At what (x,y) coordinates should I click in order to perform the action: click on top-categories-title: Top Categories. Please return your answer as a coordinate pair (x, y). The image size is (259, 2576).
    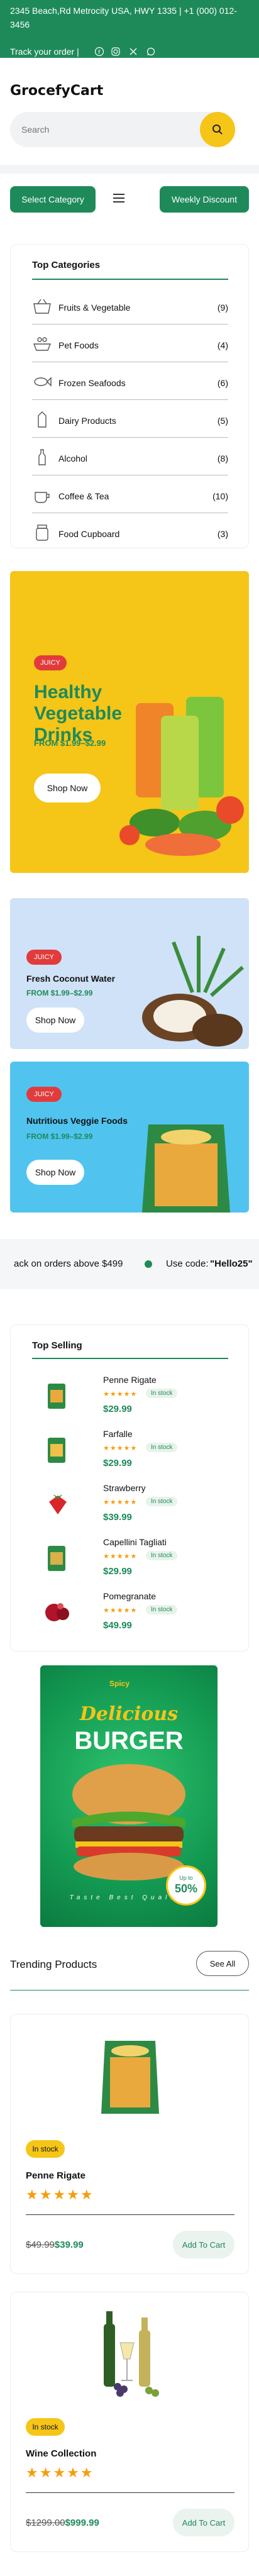
    Looking at the image, I should click on (66, 265).